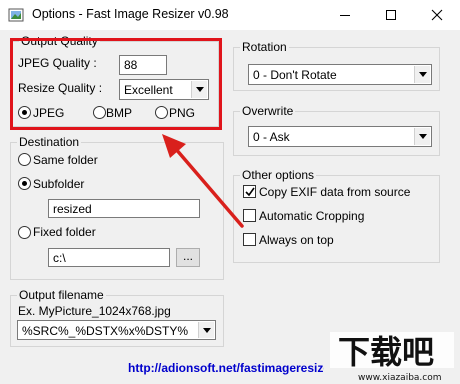  Describe the element at coordinates (24, 183) in the screenshot. I see `subfolder-radio` at that location.